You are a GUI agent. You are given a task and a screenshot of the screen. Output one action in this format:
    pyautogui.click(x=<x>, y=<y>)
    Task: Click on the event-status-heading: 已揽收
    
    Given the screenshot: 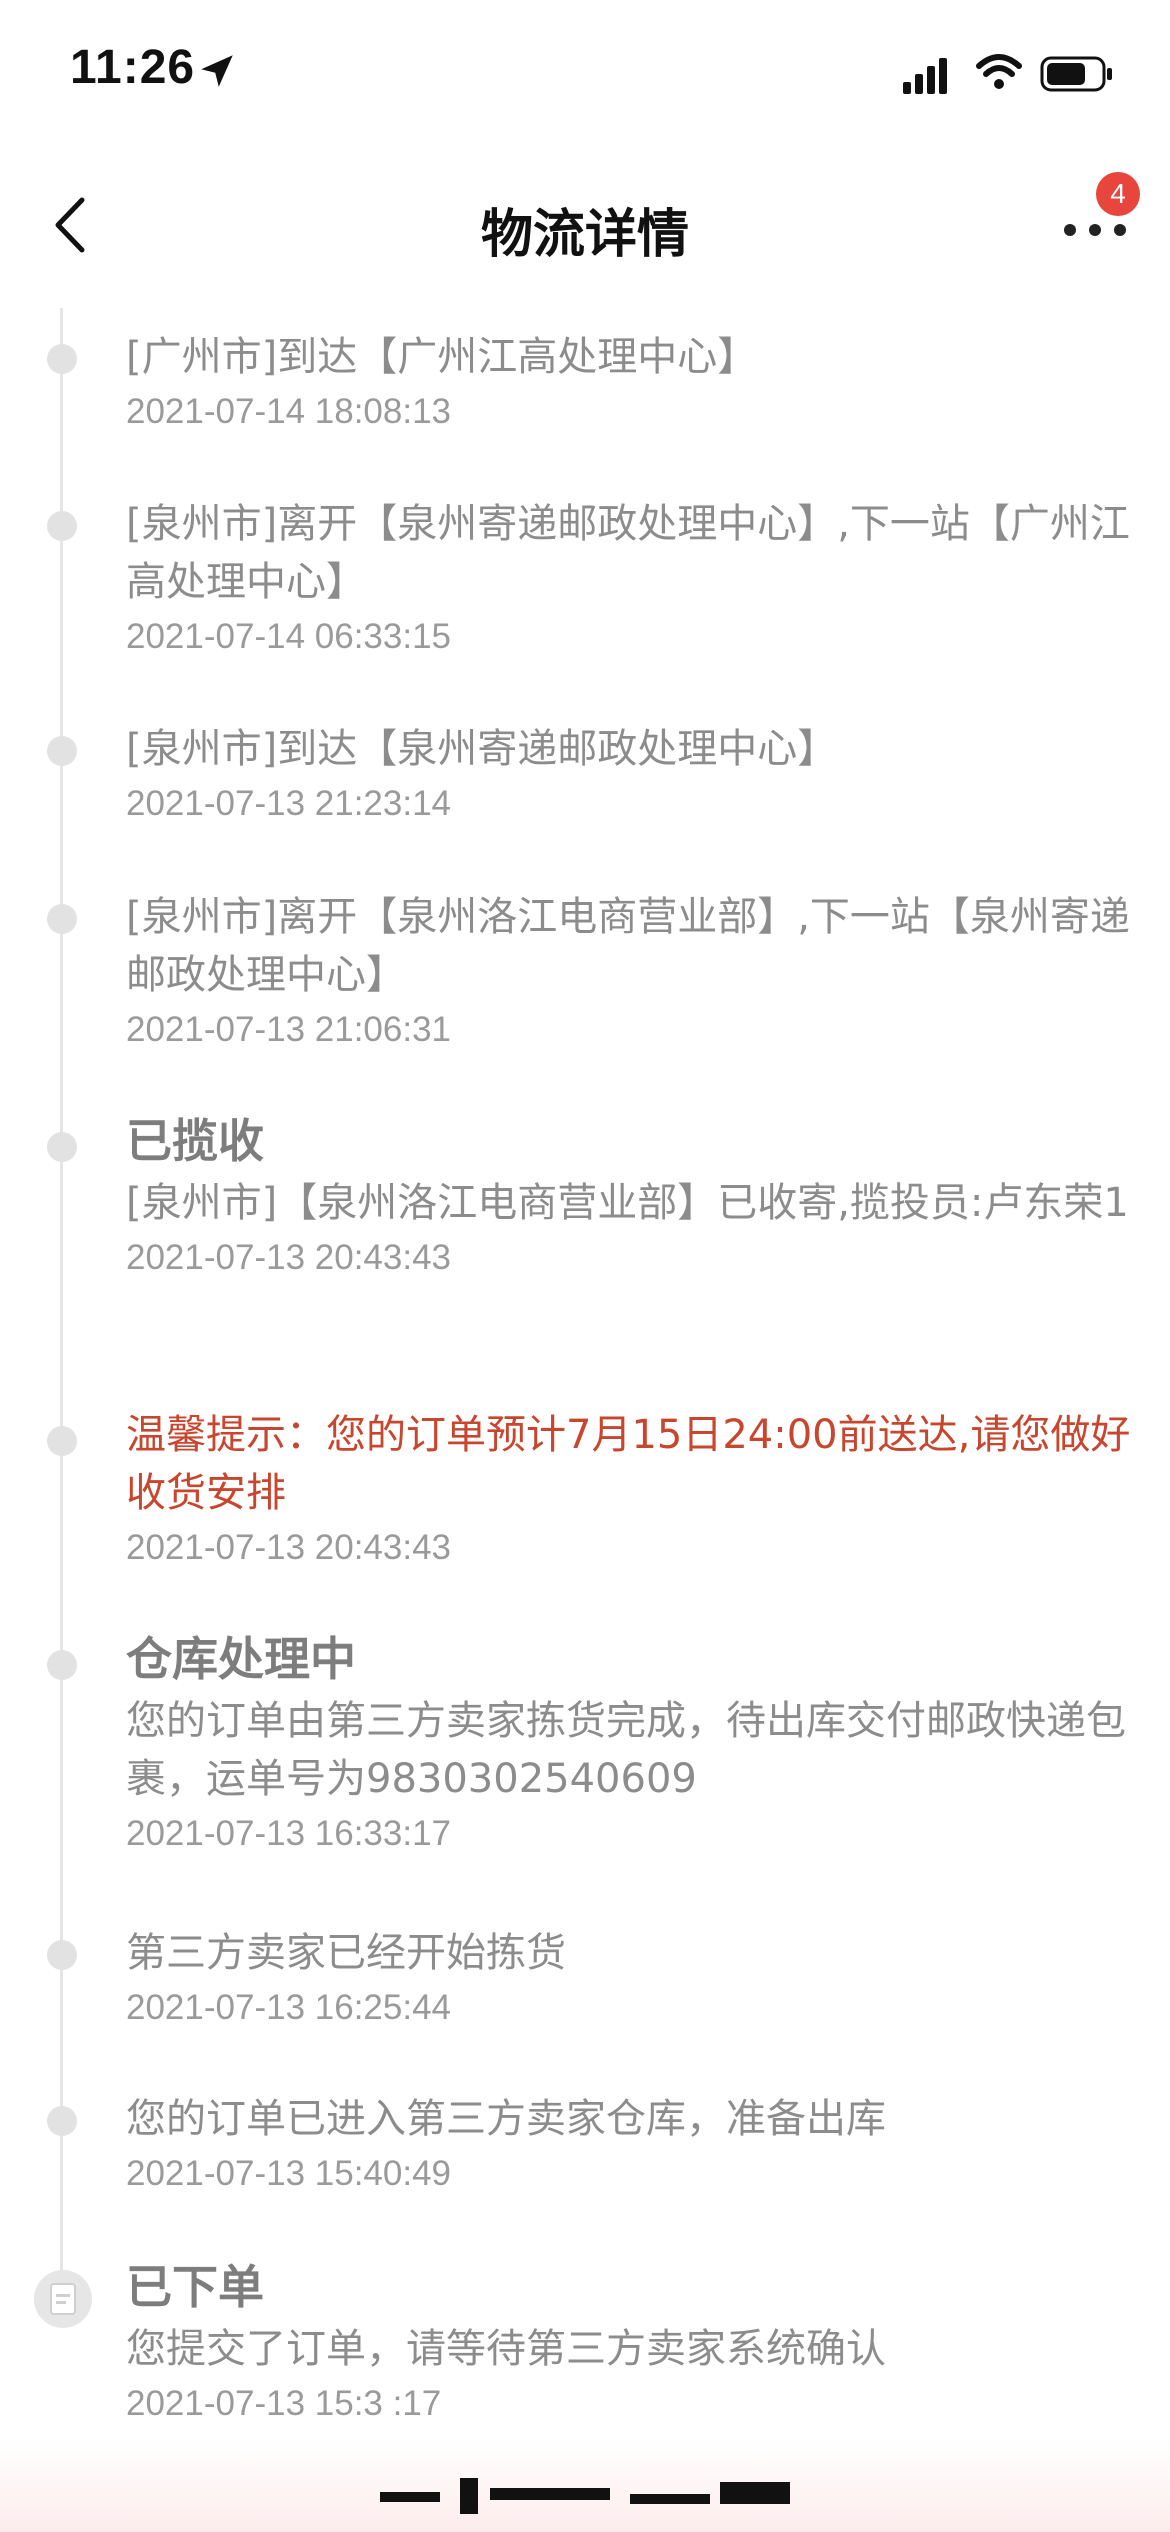 What is the action you would take?
    pyautogui.click(x=195, y=1141)
    